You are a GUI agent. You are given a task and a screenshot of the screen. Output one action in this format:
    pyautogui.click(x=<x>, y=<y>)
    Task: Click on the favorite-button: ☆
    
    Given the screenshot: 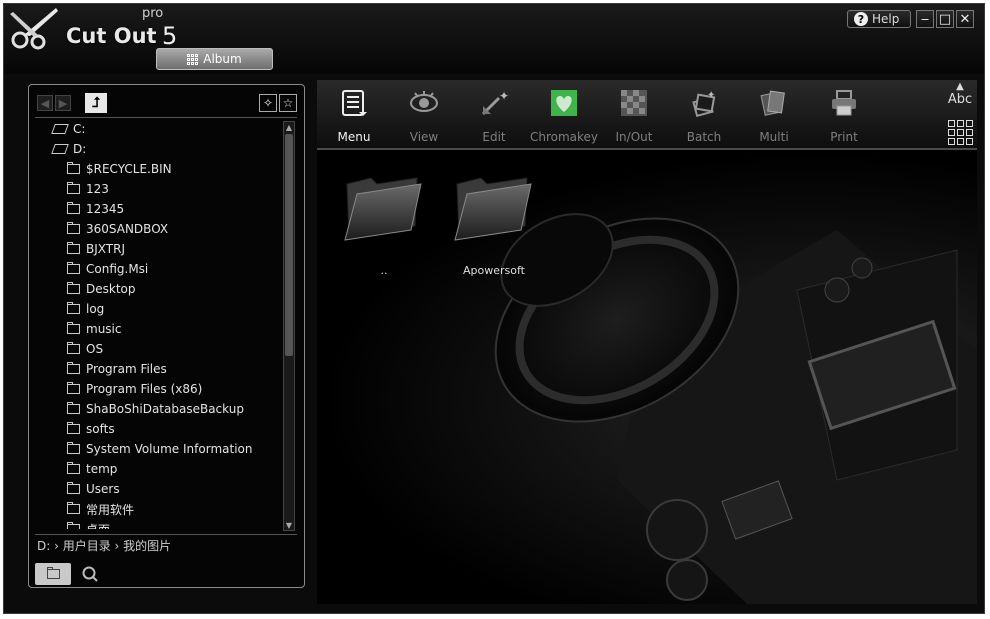 What is the action you would take?
    pyautogui.click(x=288, y=103)
    